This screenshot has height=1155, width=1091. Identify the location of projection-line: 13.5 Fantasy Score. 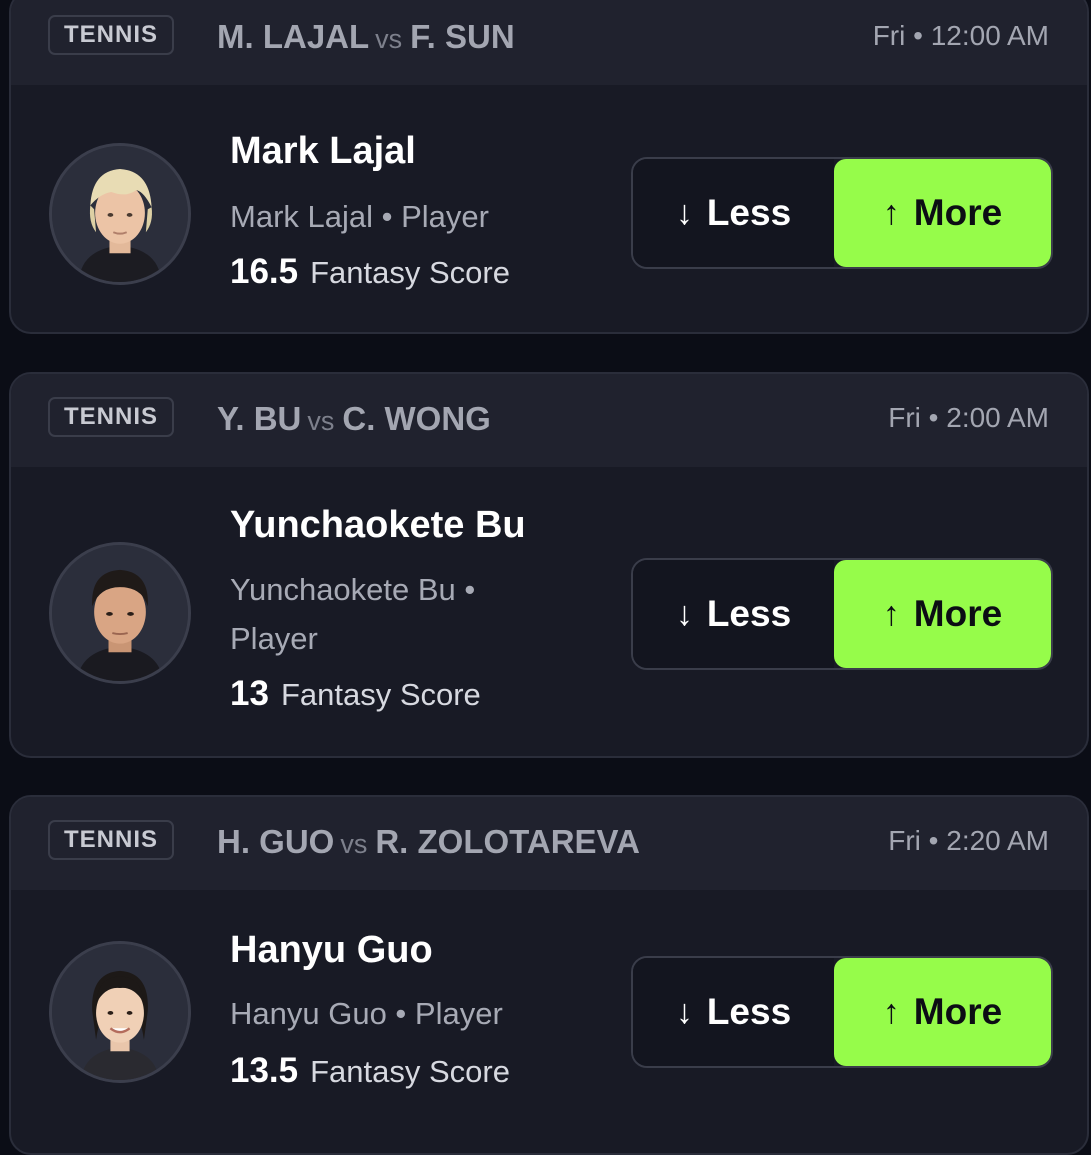
(370, 1071).